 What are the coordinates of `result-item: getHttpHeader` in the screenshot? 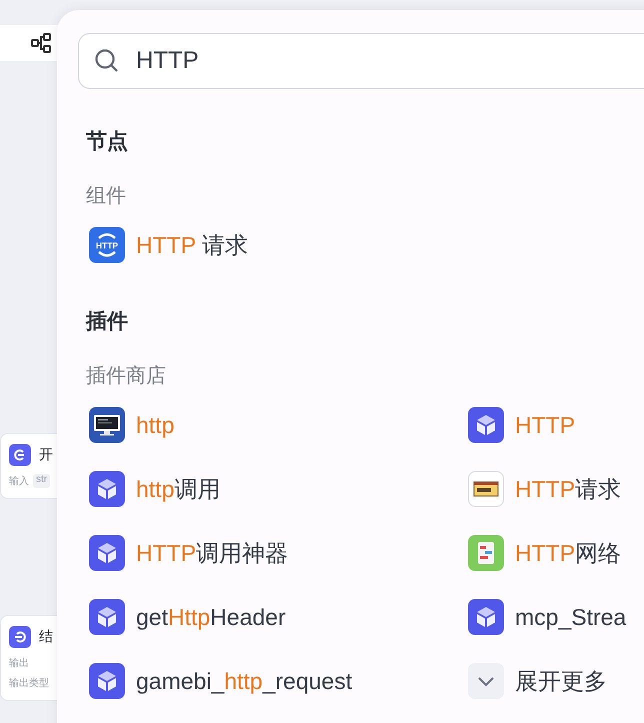 It's located at (211, 617).